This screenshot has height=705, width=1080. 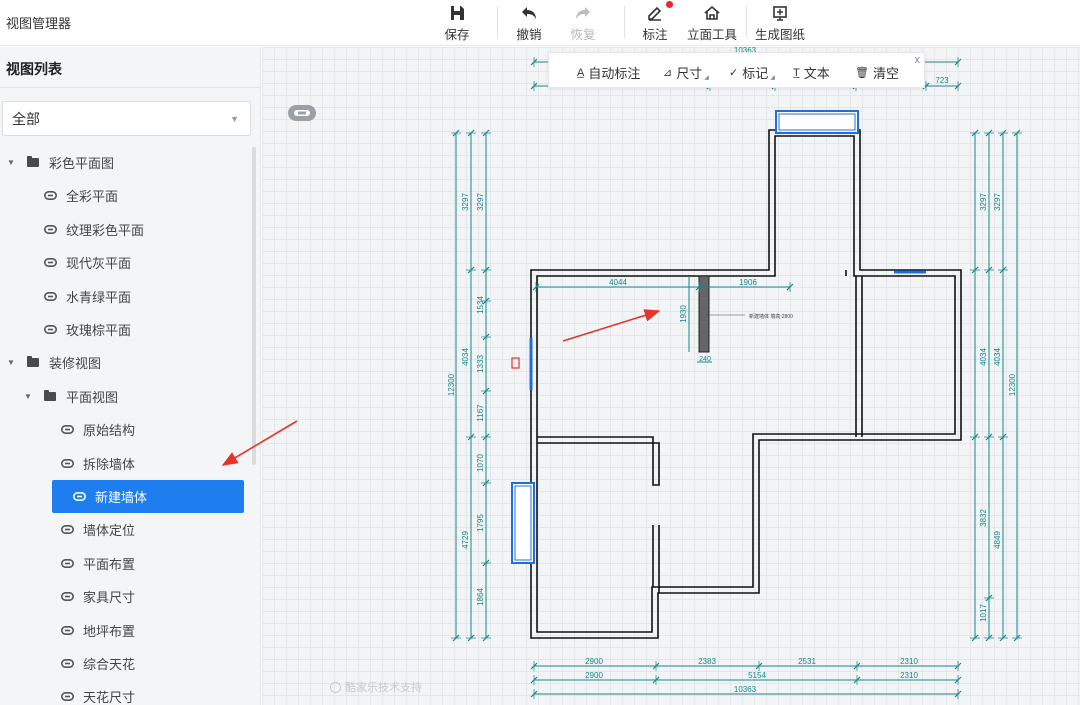 I want to click on ruler-icon: ⊿, so click(x=668, y=73).